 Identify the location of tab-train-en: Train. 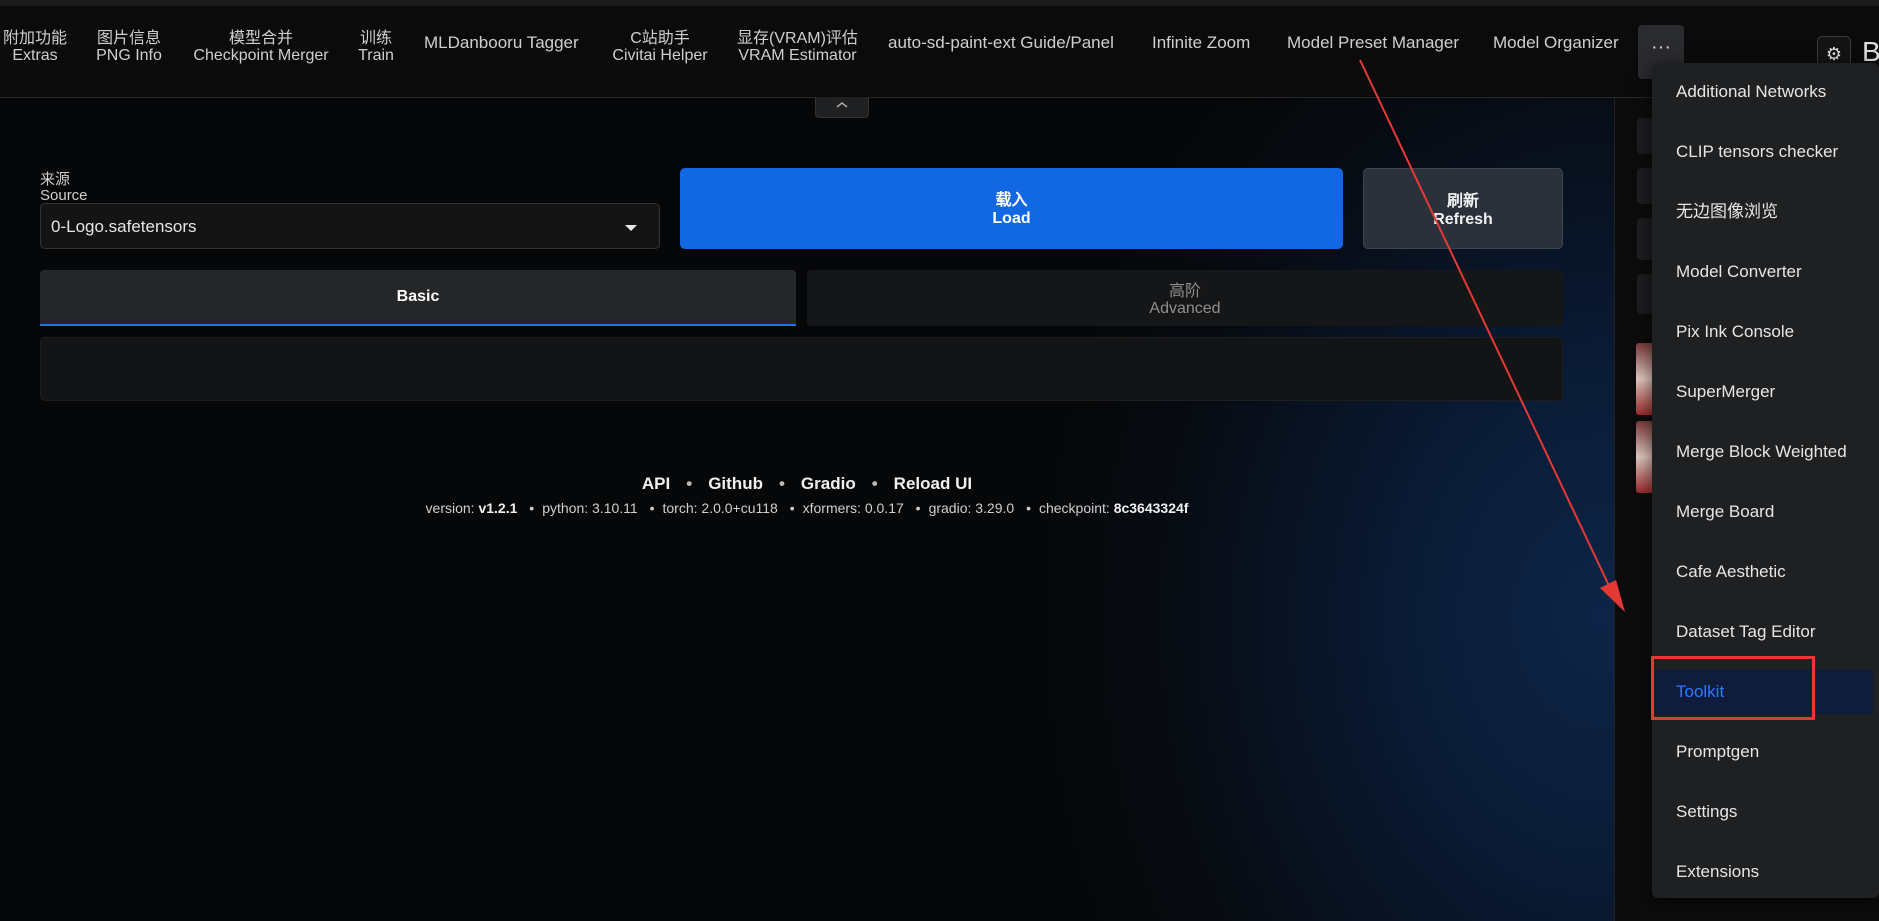
(376, 55).